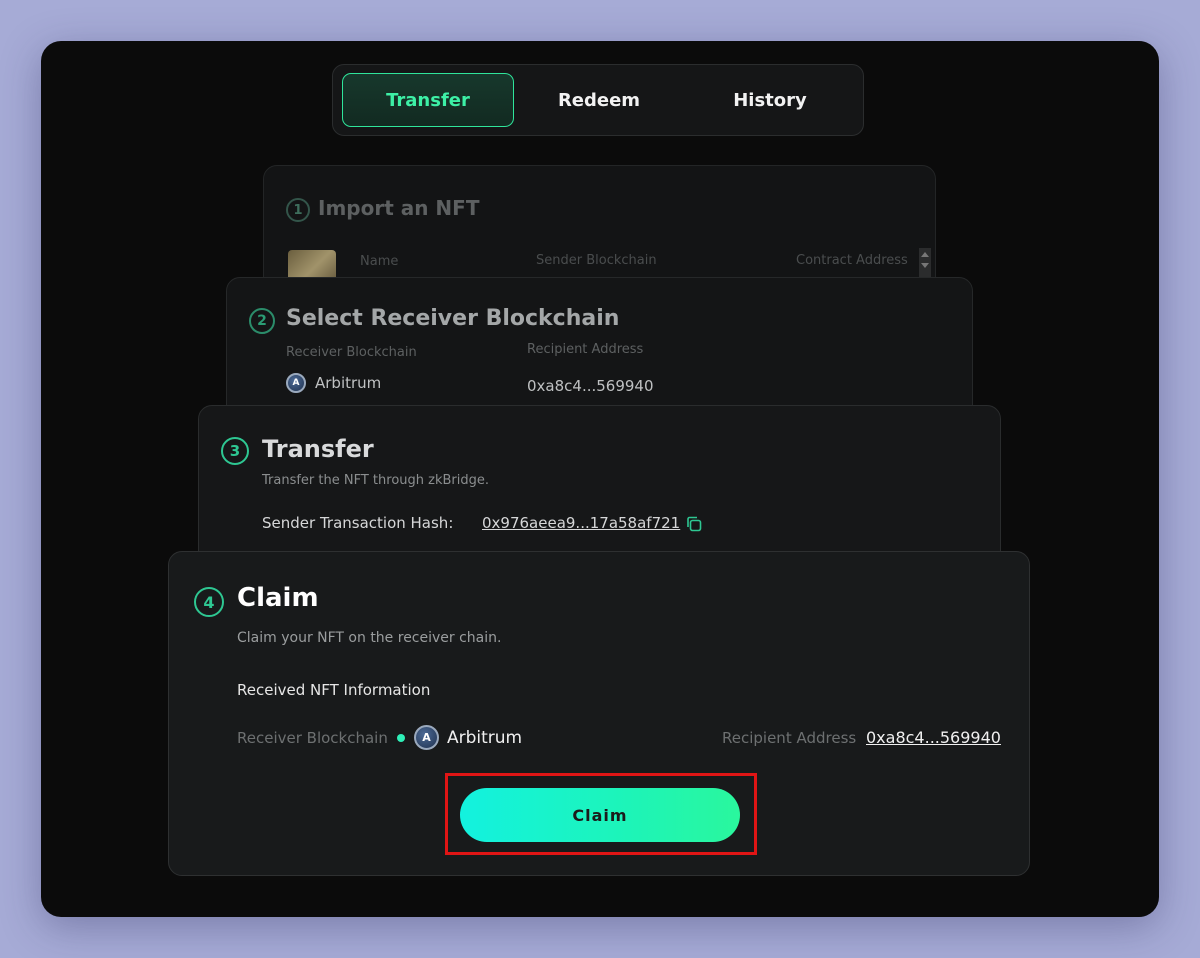  I want to click on claim-button: Claim, so click(600, 815).